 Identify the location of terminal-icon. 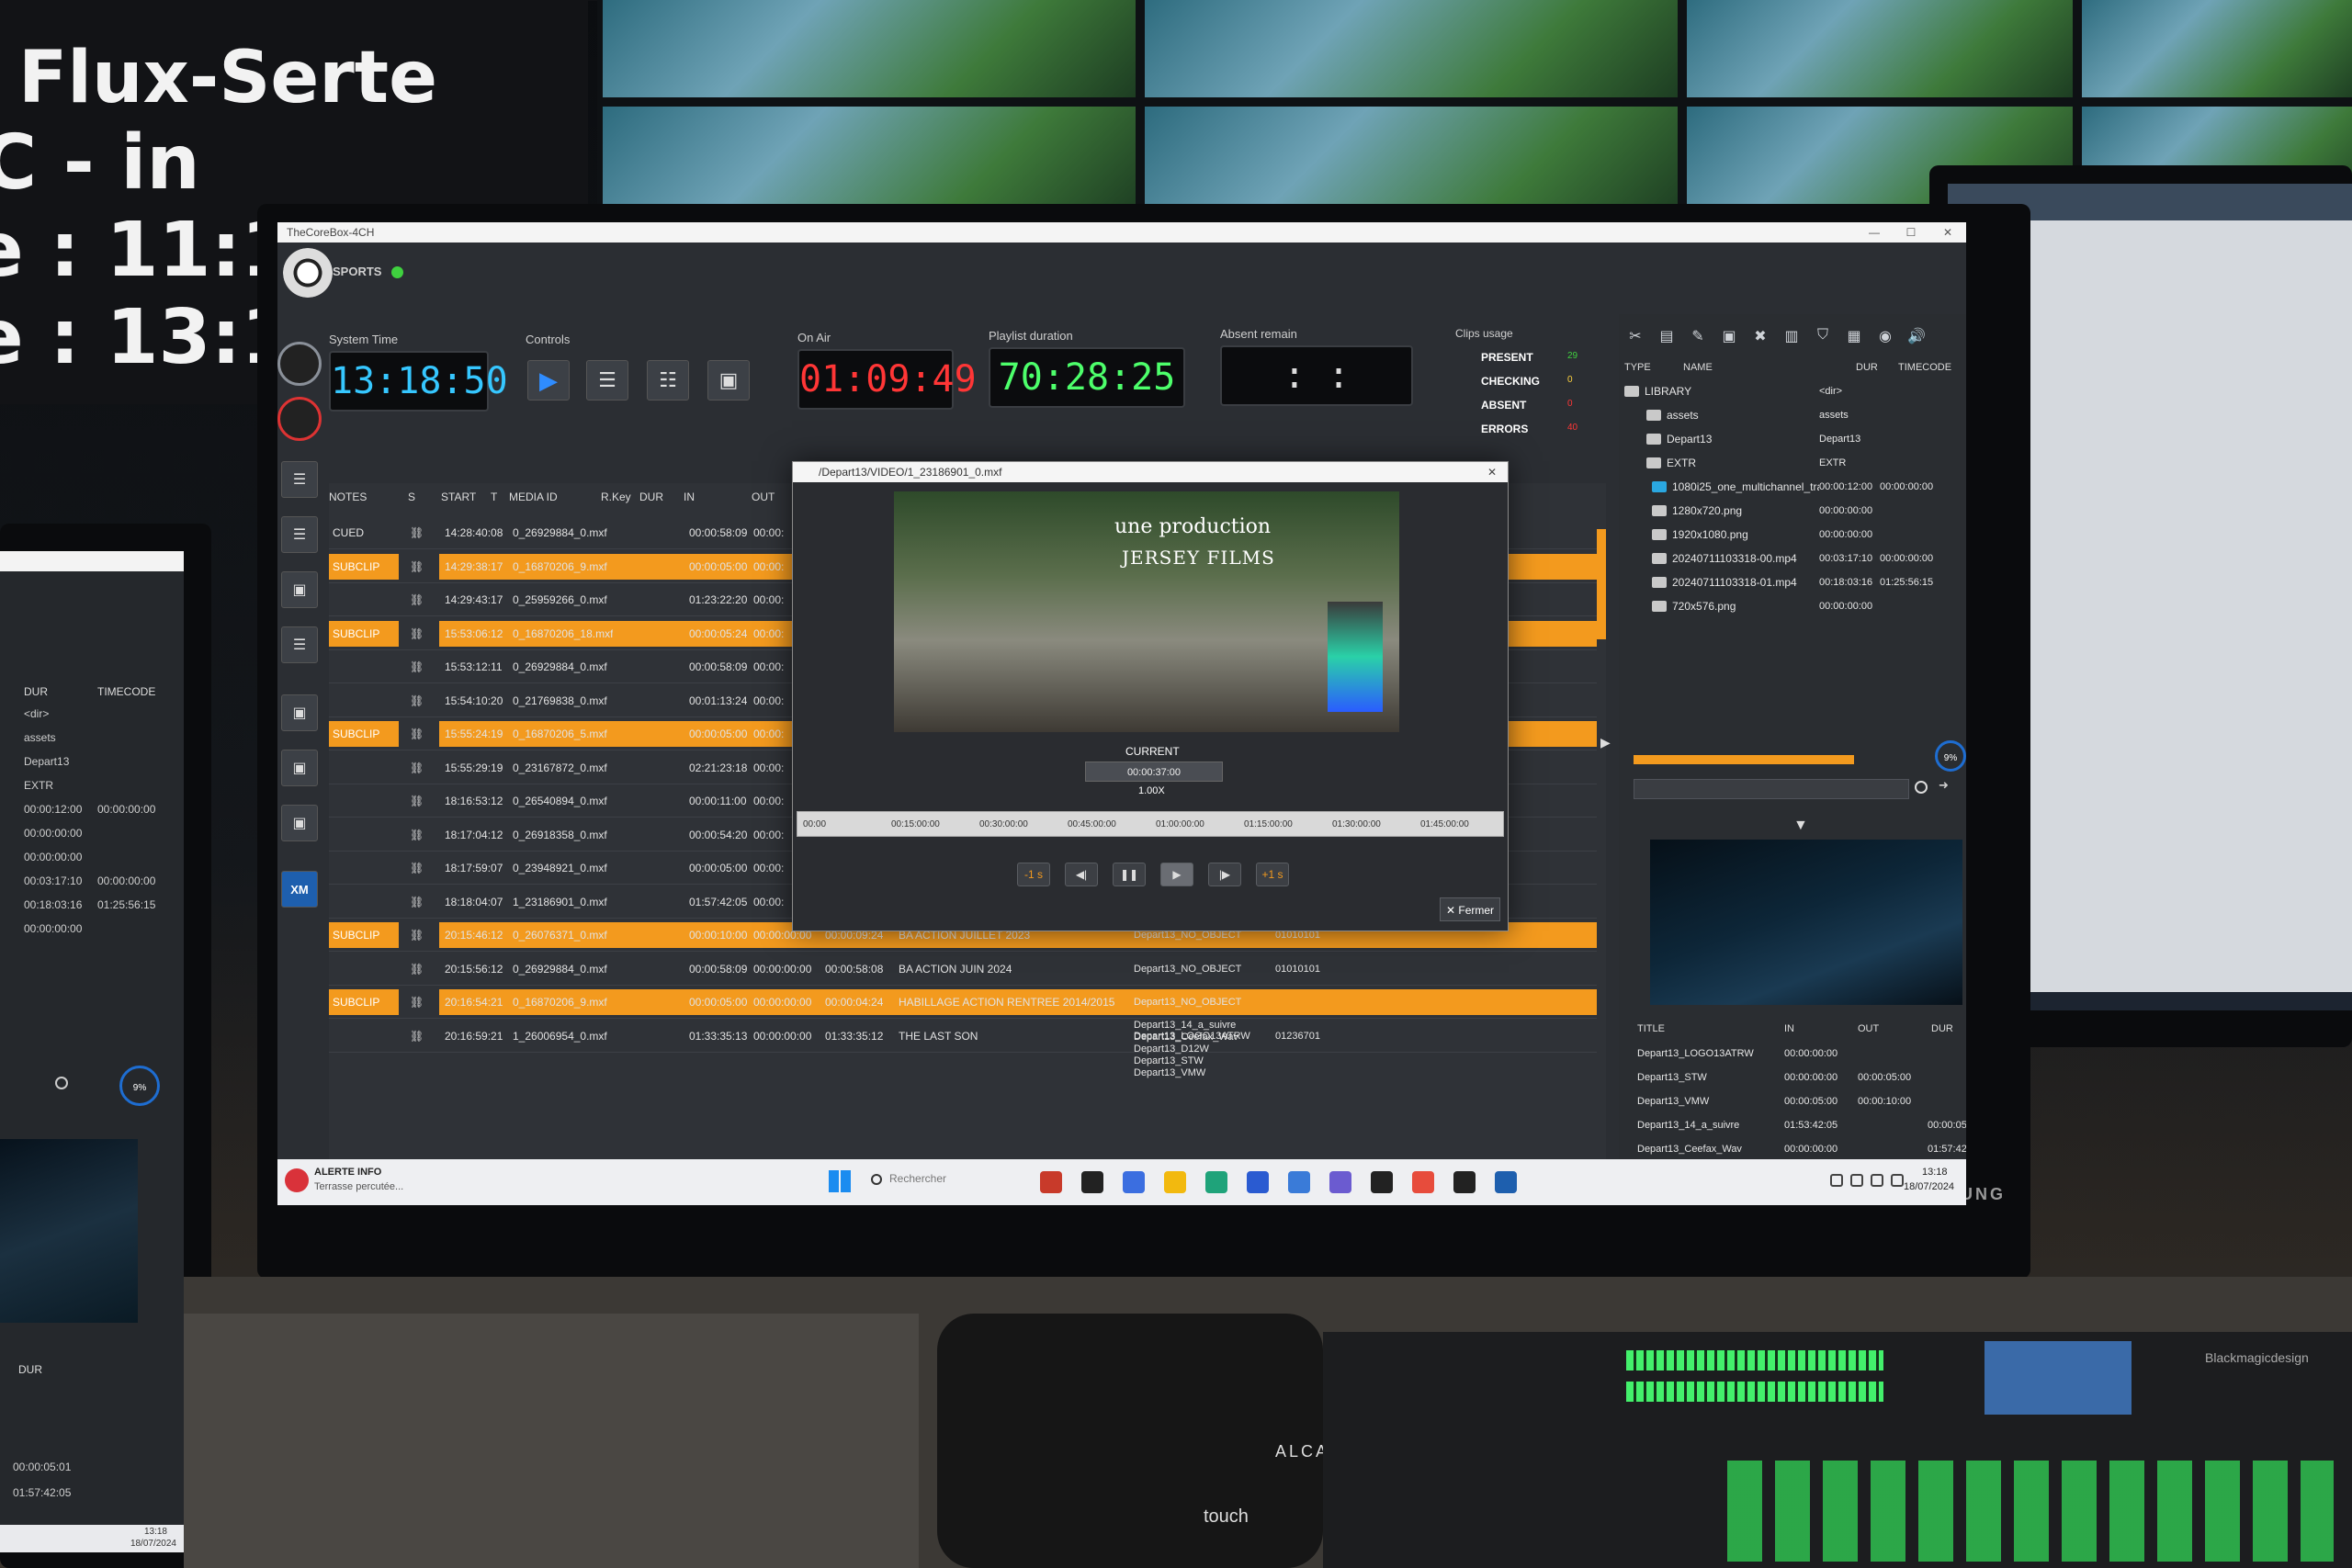
(1465, 1182).